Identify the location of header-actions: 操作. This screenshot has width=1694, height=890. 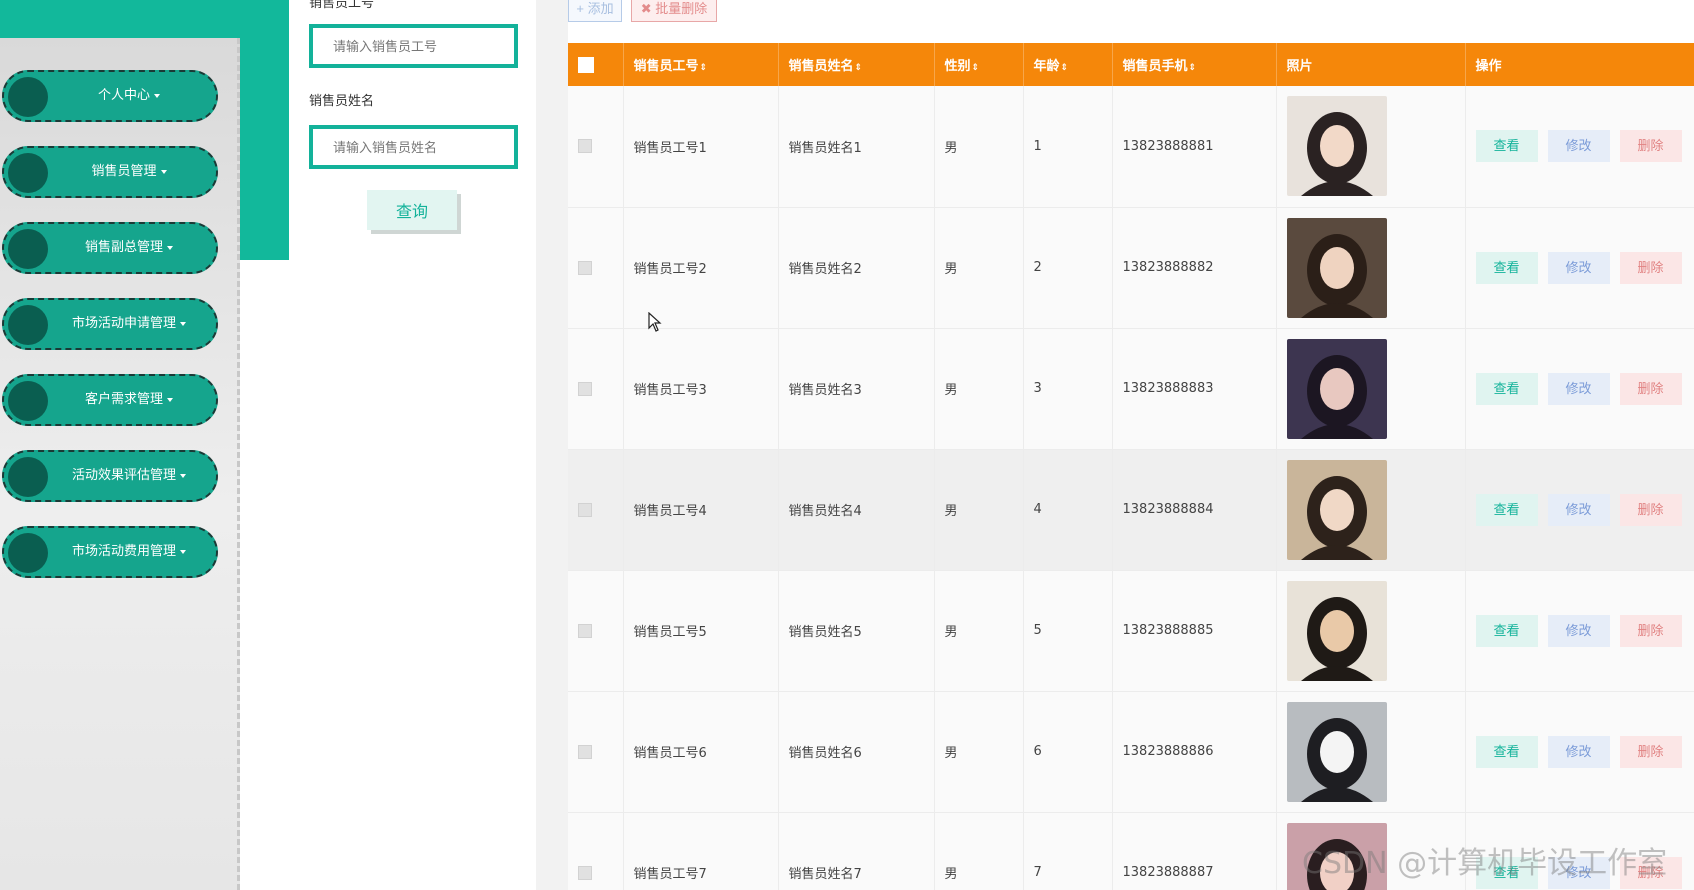
(1579, 64).